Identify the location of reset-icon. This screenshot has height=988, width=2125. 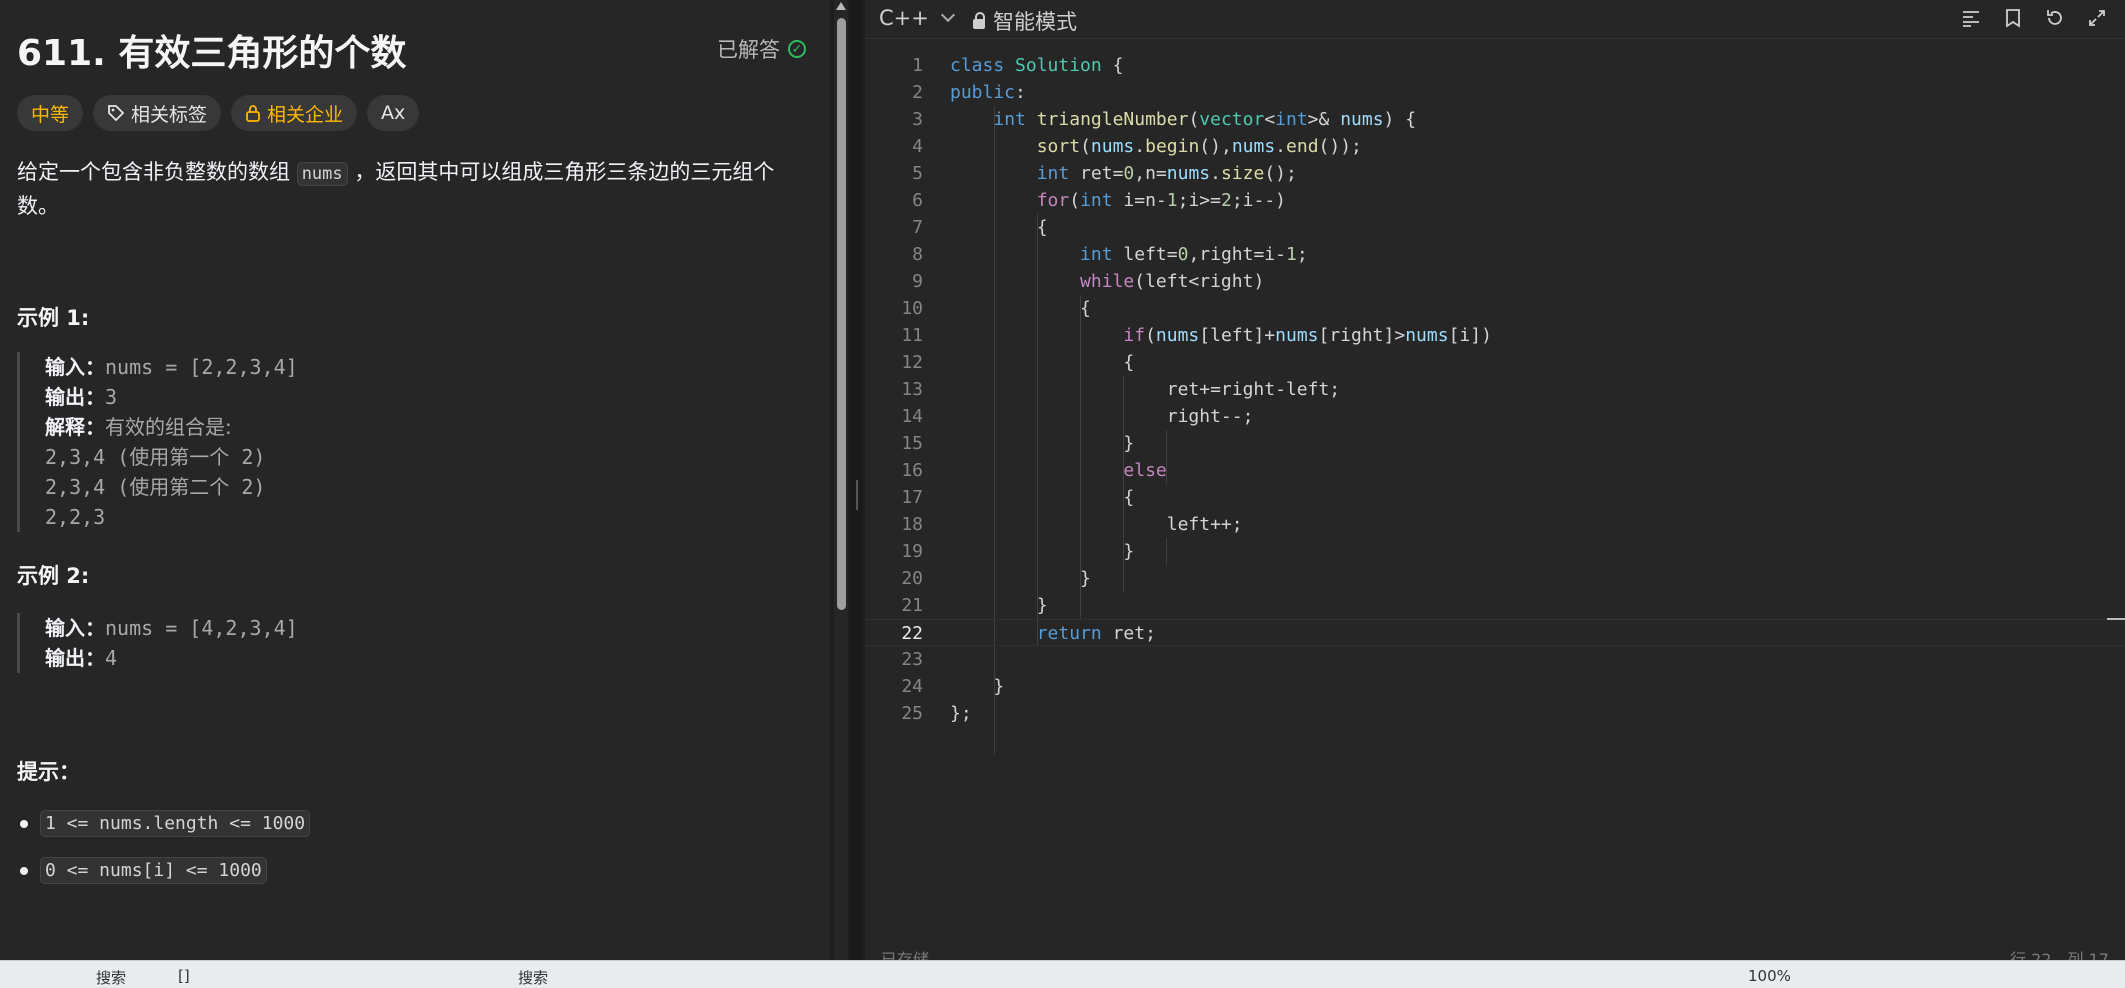
(2055, 18).